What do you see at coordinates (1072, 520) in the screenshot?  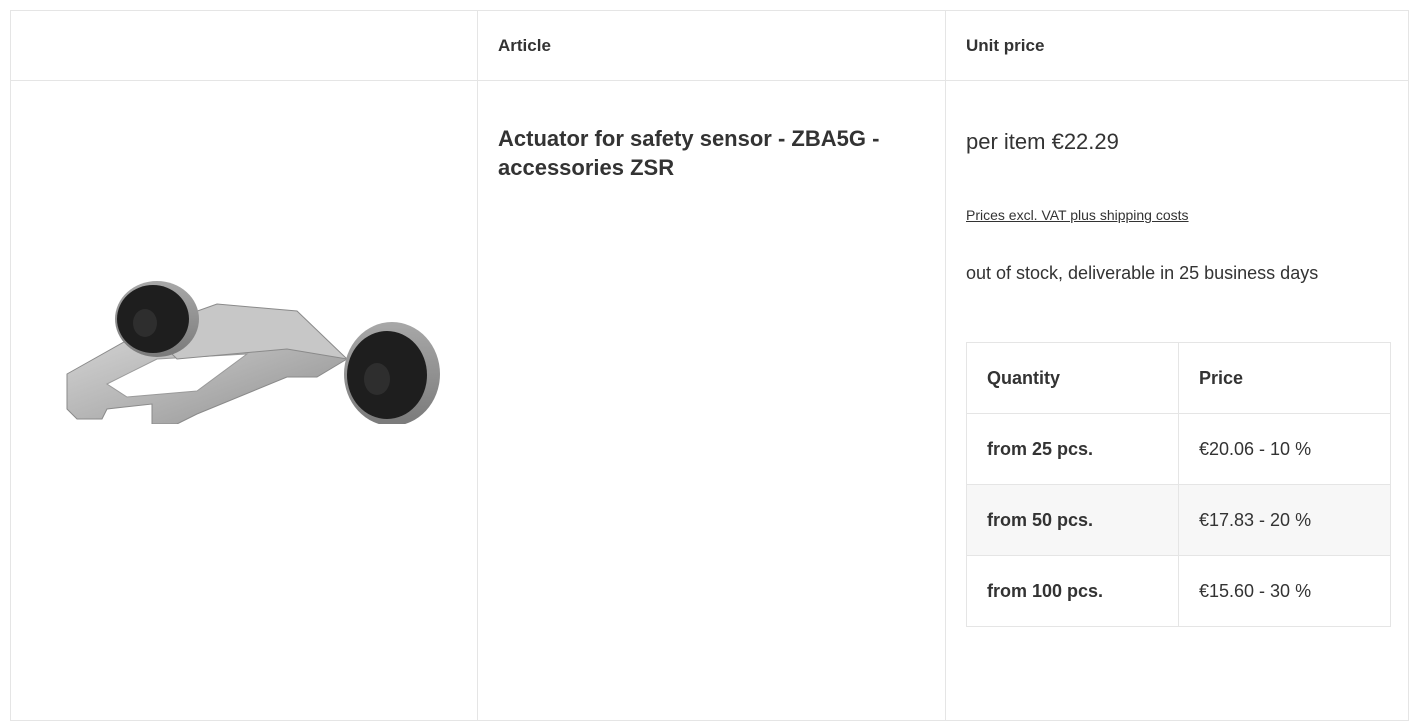 I see `tier-quantity: from 50 pcs.` at bounding box center [1072, 520].